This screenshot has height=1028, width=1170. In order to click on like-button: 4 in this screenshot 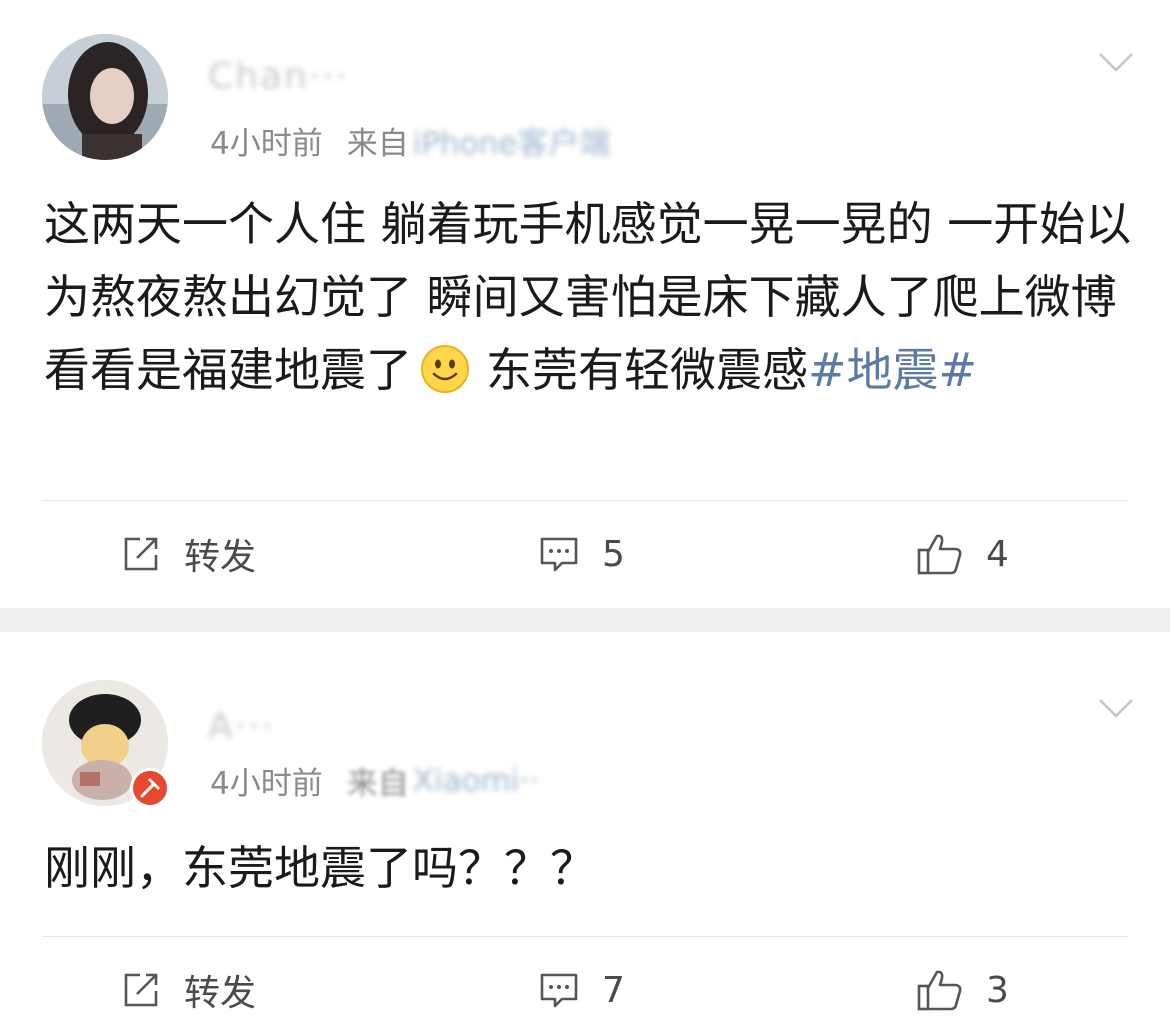, I will do `click(962, 554)`.